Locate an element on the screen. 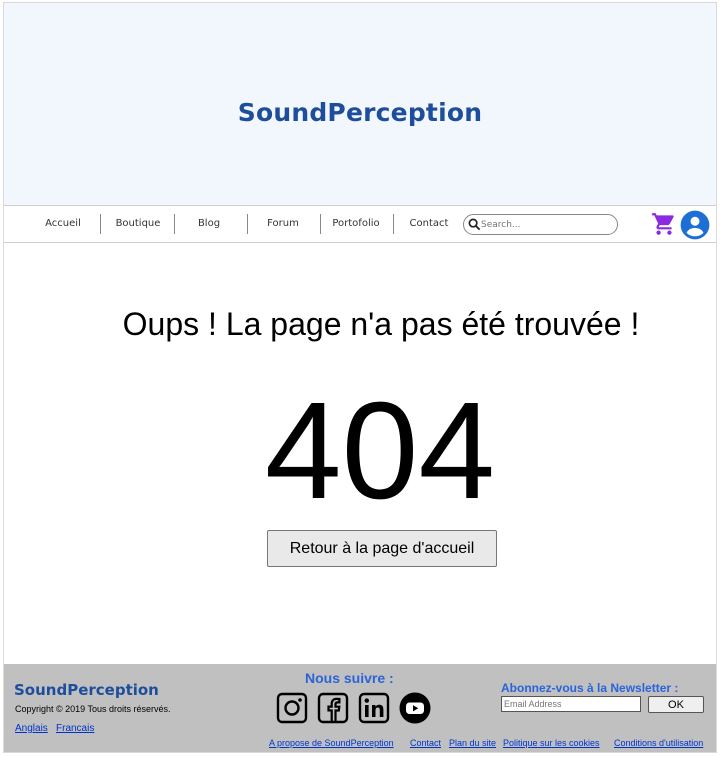 The image size is (720, 757). footer-link-contact: Contact is located at coordinates (425, 743).